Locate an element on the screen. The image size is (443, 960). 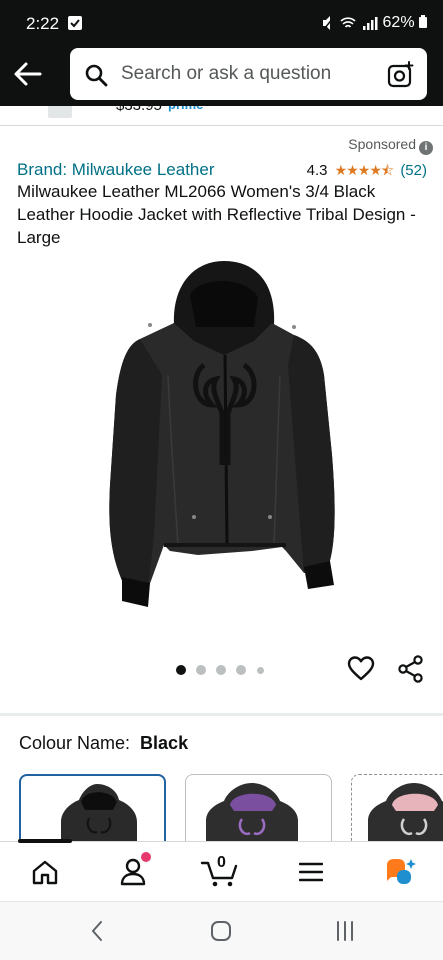
check-icon is located at coordinates (75, 23).